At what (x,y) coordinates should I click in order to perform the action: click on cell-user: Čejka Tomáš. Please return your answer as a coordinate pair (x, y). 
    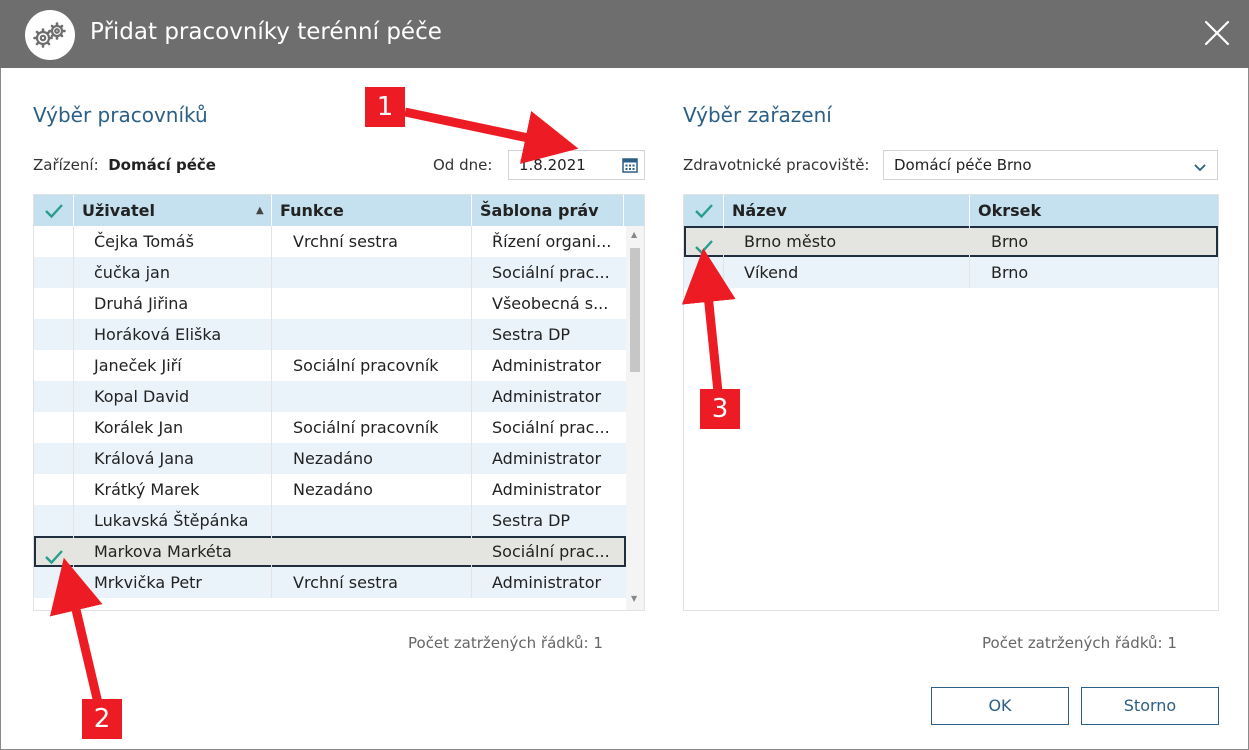
    Looking at the image, I should click on (173, 241).